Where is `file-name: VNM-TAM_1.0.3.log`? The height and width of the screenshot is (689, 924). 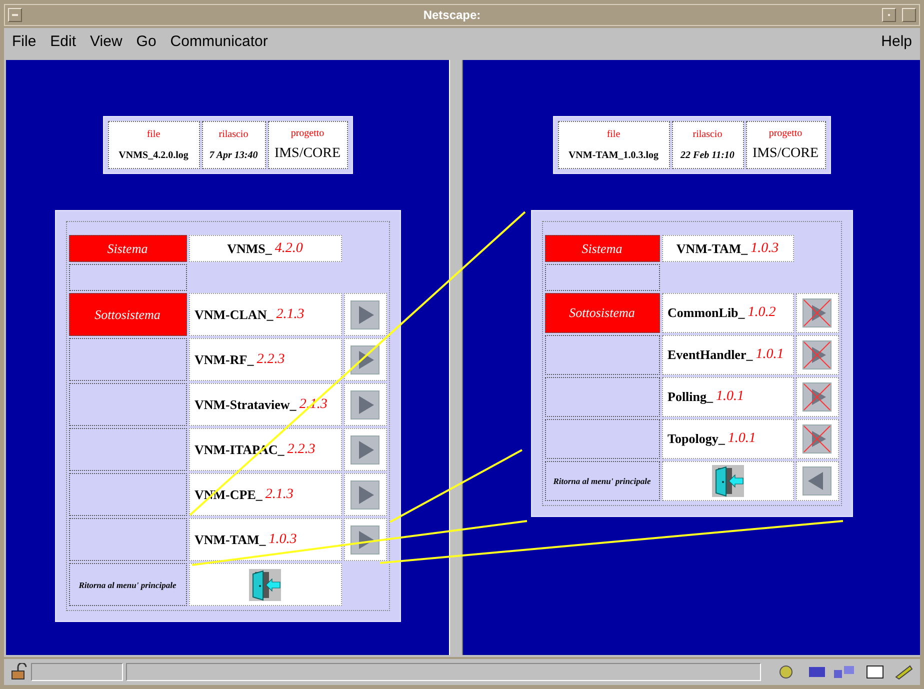
file-name: VNM-TAM_1.0.3.log is located at coordinates (613, 155).